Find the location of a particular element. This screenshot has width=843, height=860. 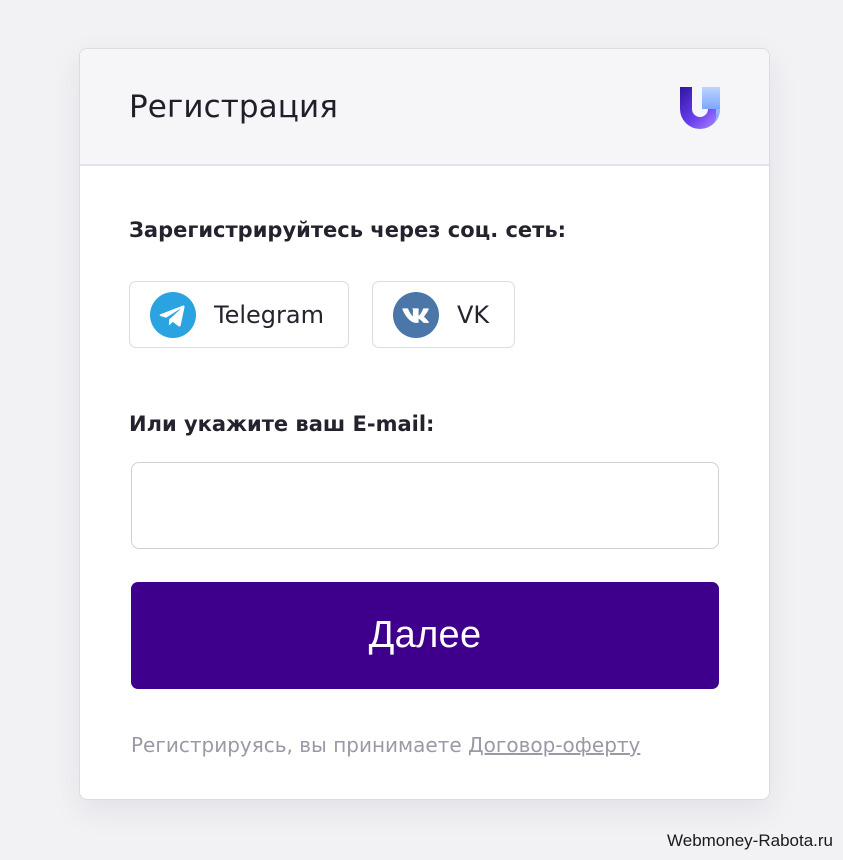

email-field is located at coordinates (425, 505).